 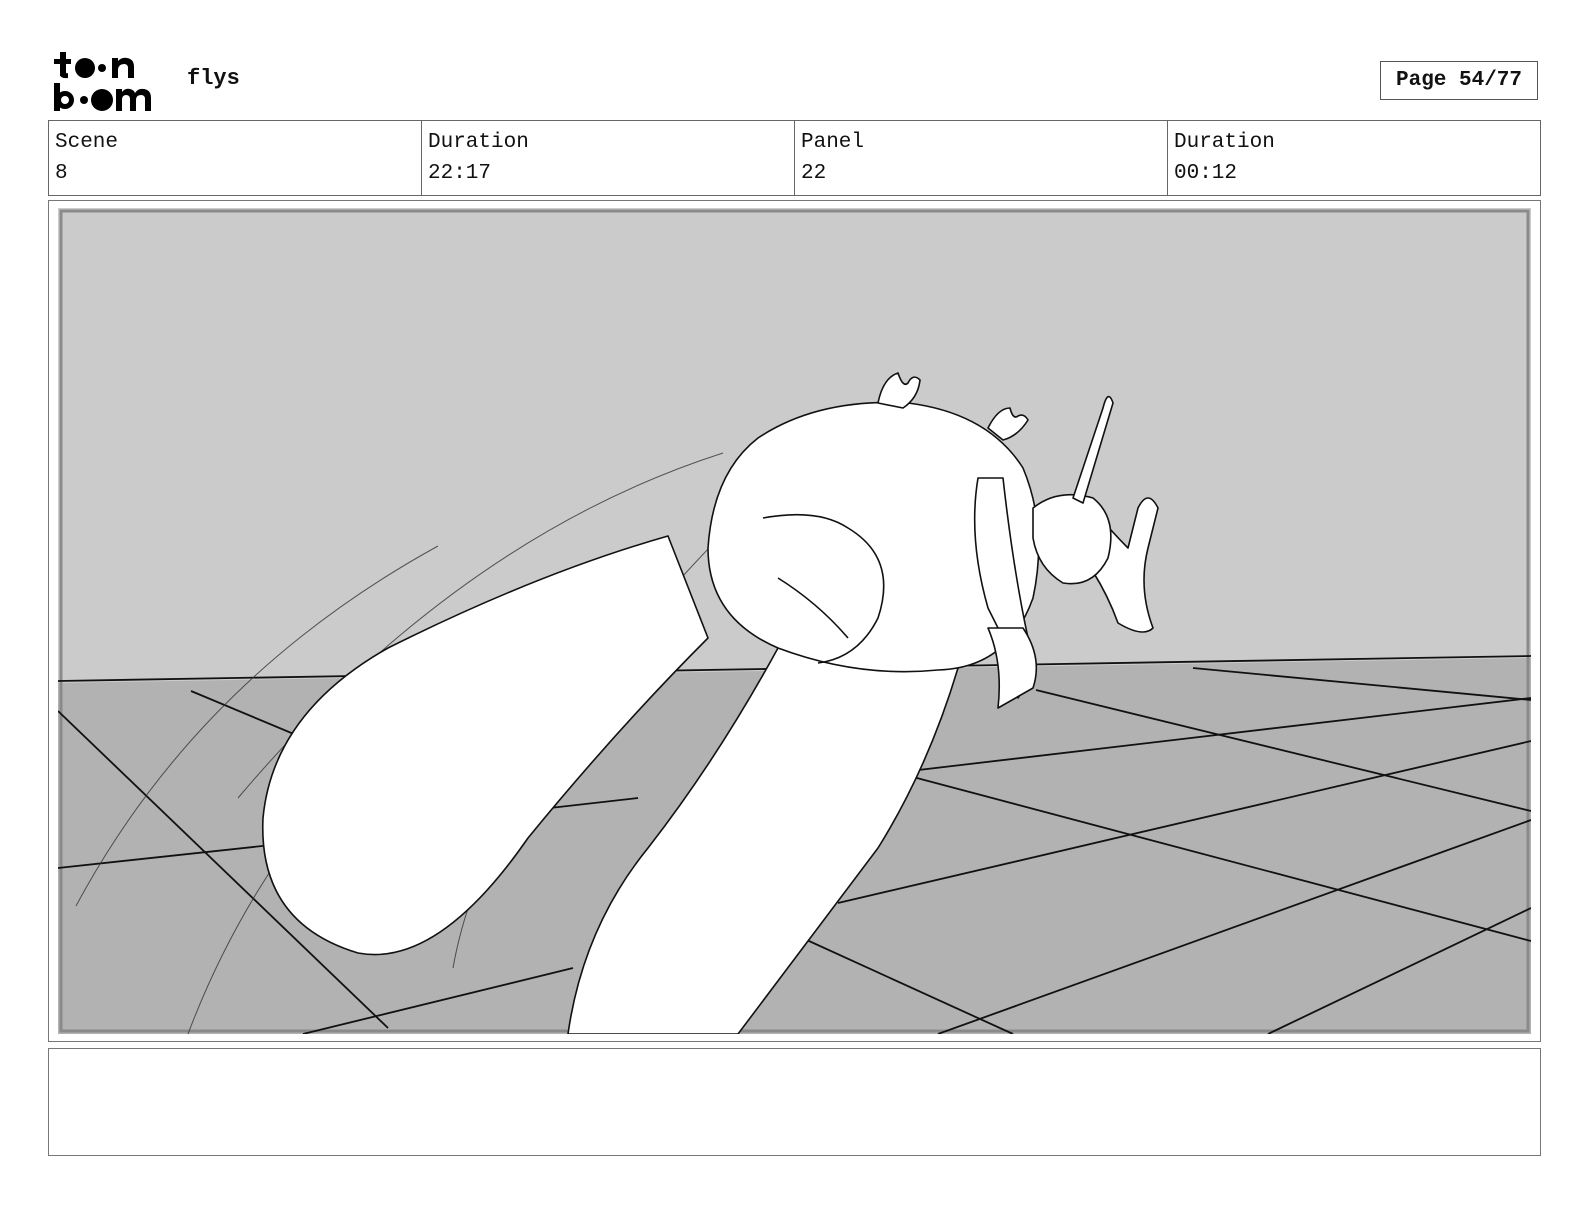 What do you see at coordinates (478, 142) in the screenshot?
I see `scene-duration-label: Duration` at bounding box center [478, 142].